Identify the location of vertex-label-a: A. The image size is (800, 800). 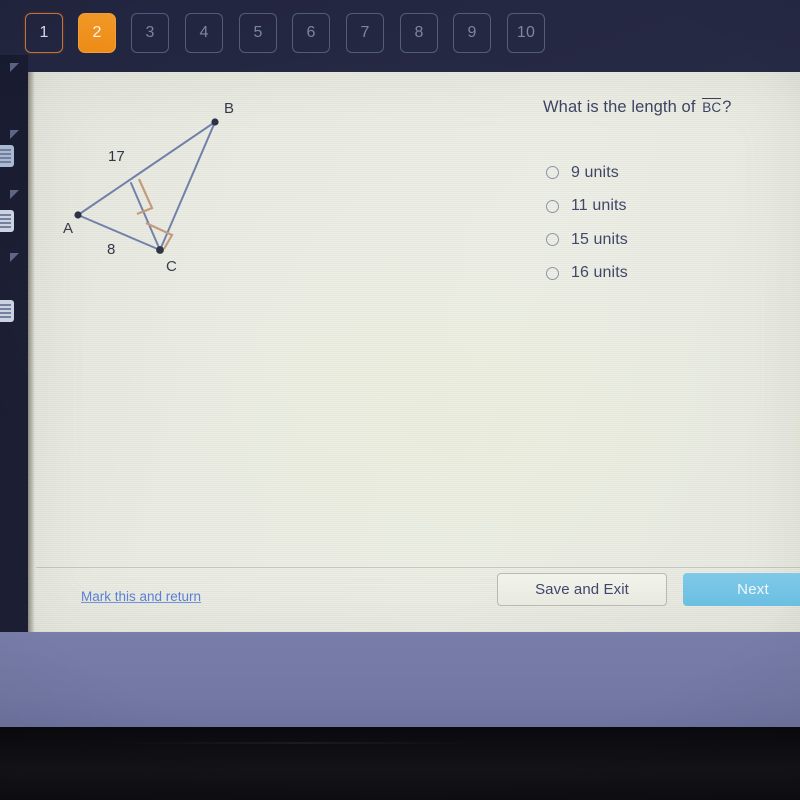
(68, 228).